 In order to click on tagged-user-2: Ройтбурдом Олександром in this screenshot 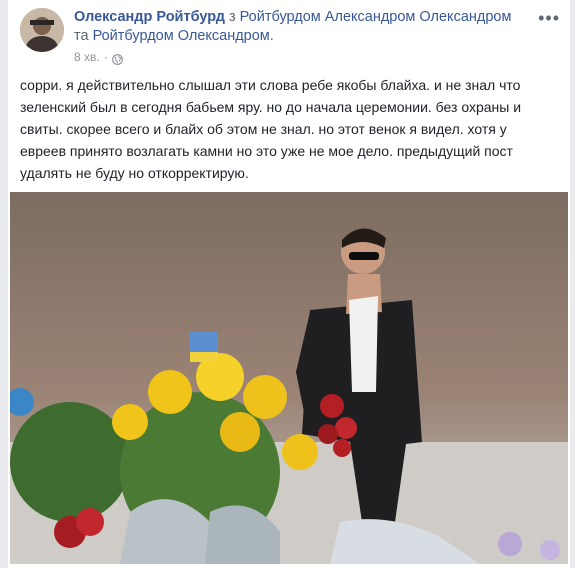, I will do `click(181, 36)`.